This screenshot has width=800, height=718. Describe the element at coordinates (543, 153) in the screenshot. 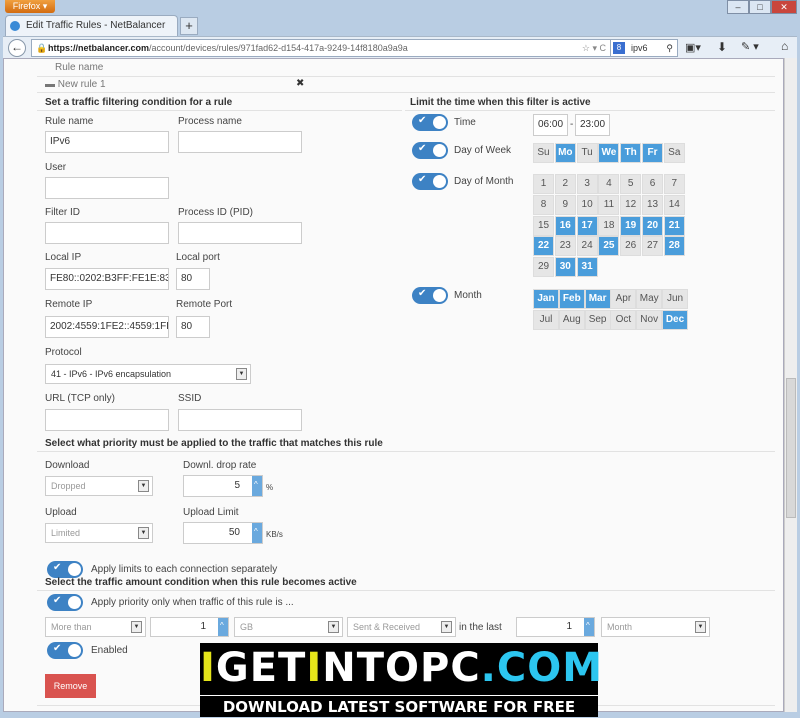

I see `weekday-su: Su` at that location.